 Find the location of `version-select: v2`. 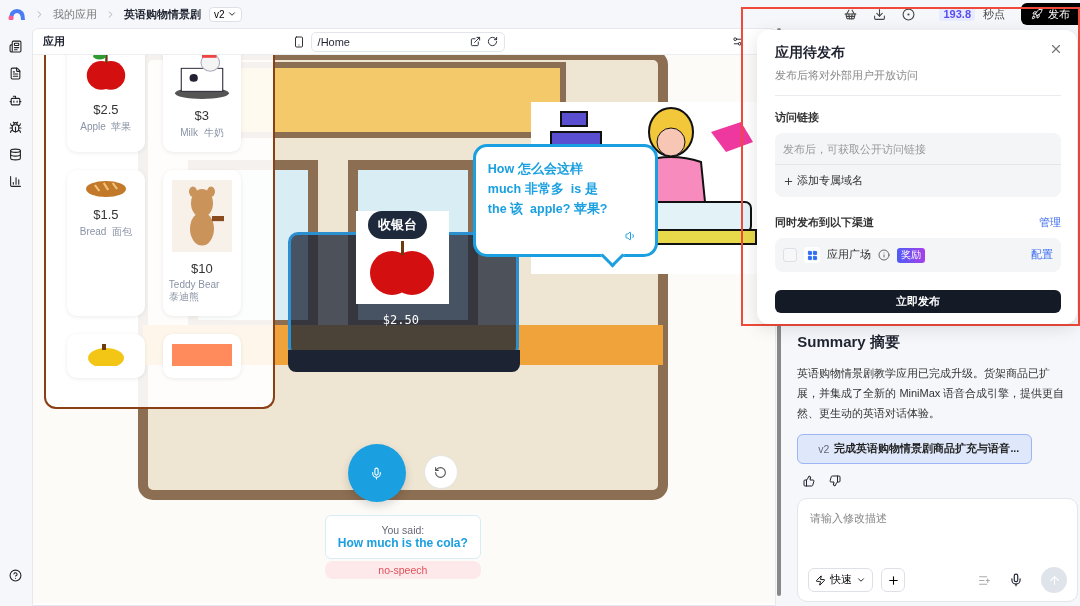

version-select: v2 is located at coordinates (225, 14).